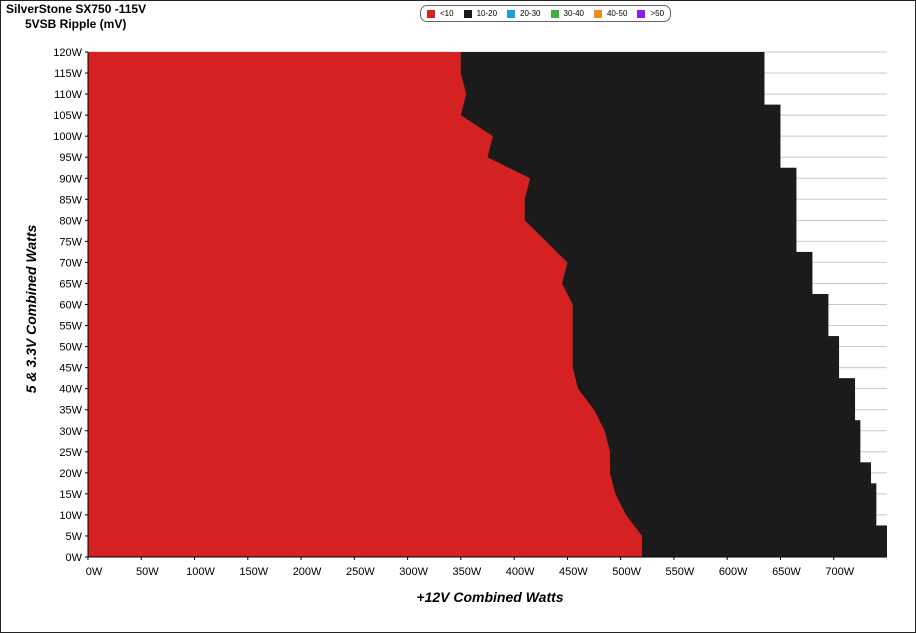 This screenshot has width=916, height=633. I want to click on y-tick-label: 20W, so click(70, 474).